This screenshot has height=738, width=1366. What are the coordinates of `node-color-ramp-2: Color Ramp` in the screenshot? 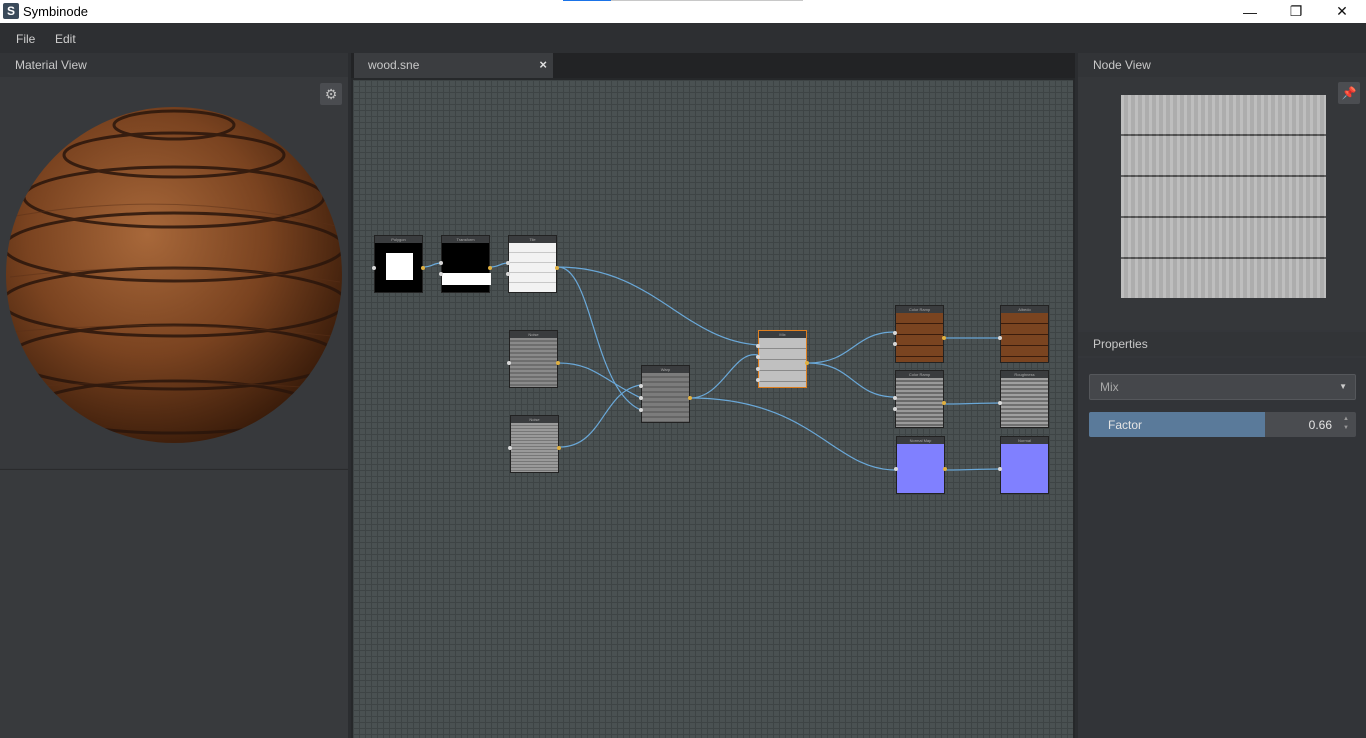 It's located at (919, 399).